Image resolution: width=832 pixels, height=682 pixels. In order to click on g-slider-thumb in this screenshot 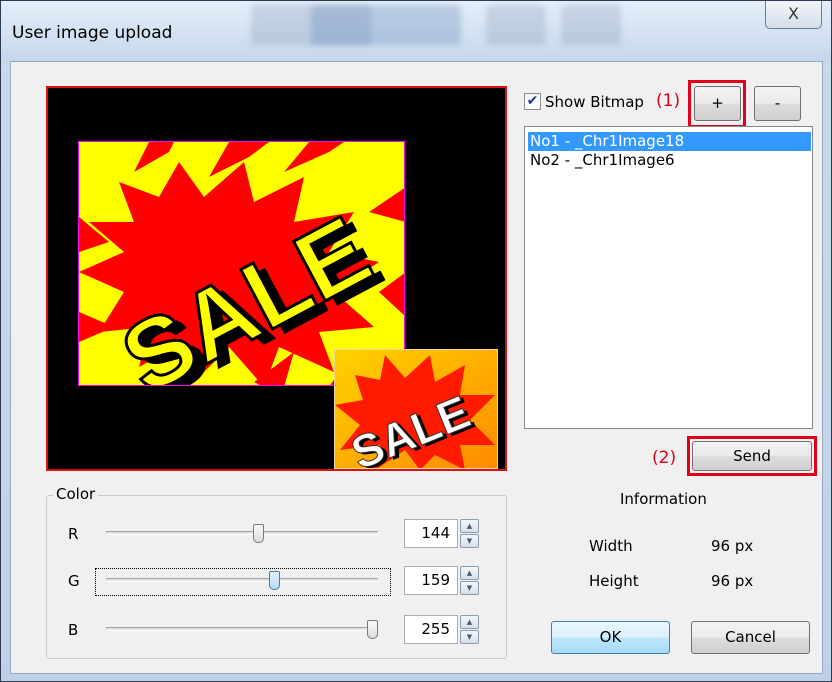, I will do `click(274, 580)`.